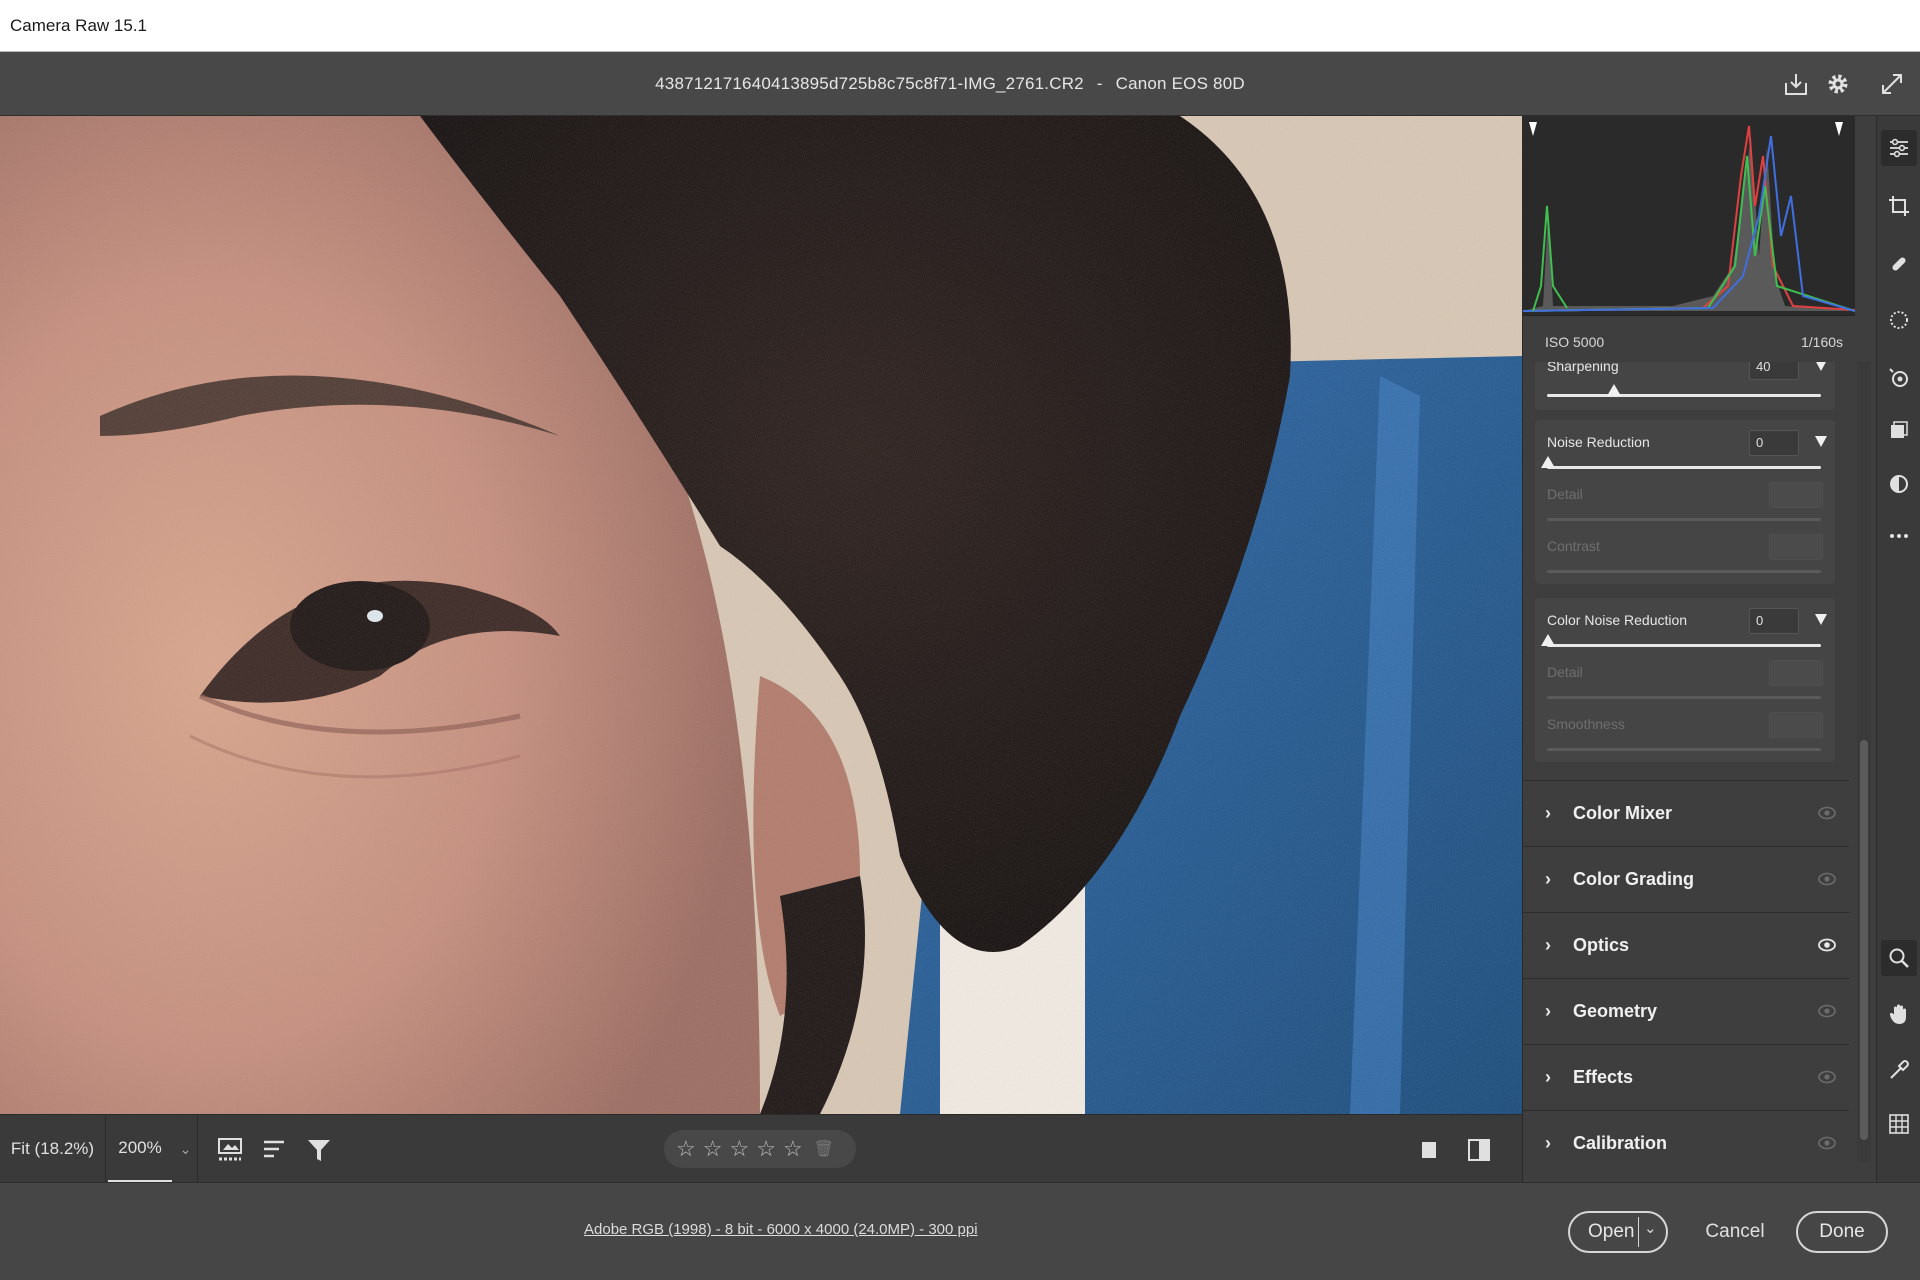  Describe the element at coordinates (1601, 945) in the screenshot. I see `section-label: Optics` at that location.